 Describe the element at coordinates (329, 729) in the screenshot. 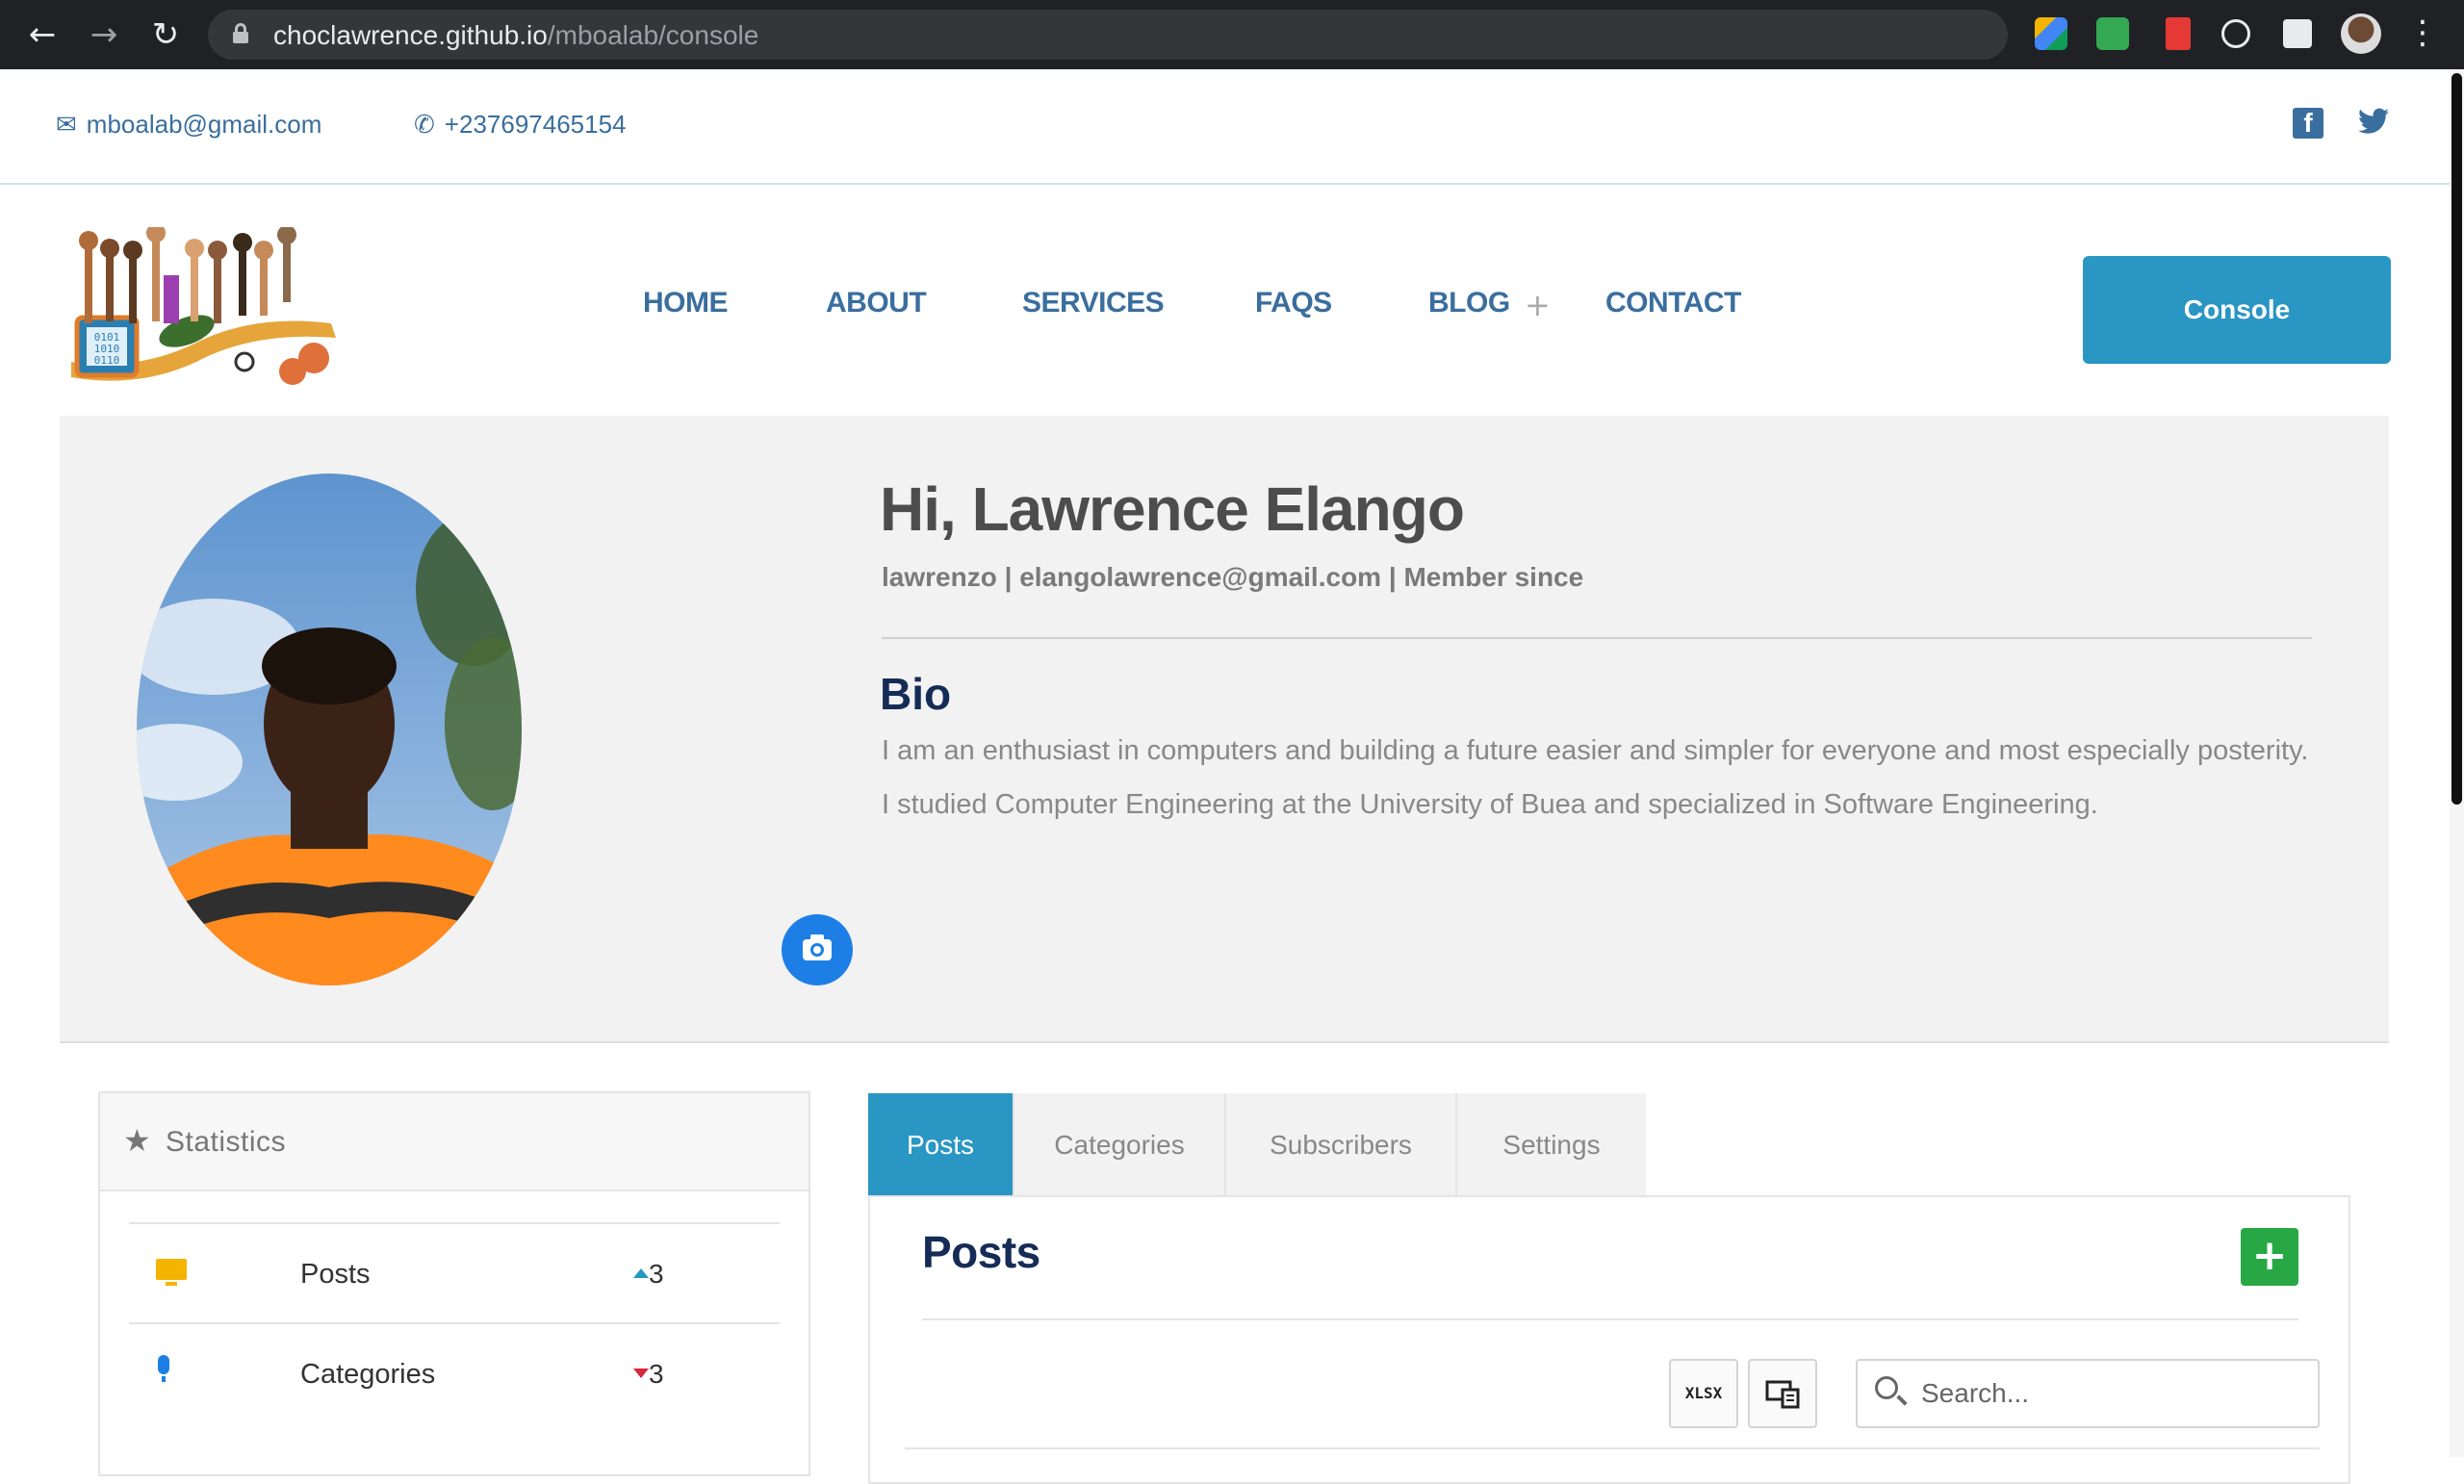

I see `profile-photo` at that location.